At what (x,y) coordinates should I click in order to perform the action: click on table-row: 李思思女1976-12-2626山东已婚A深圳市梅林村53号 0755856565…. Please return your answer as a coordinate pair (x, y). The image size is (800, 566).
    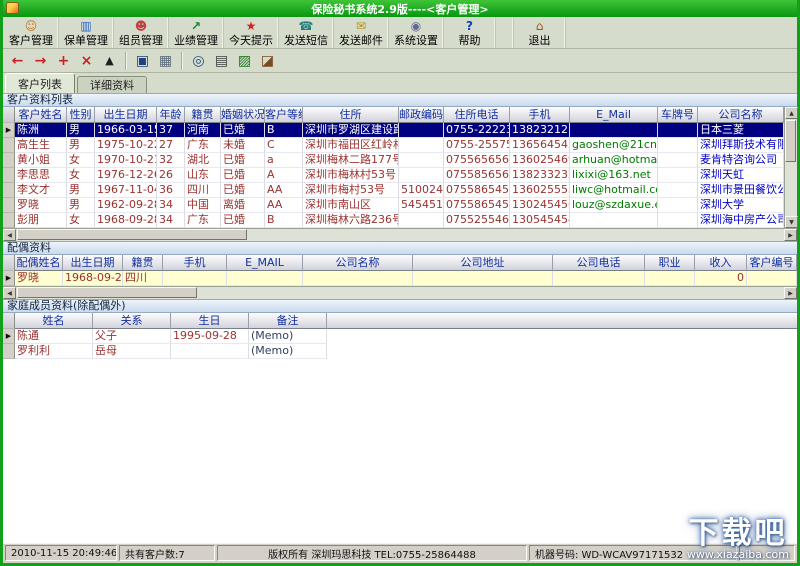
    Looking at the image, I should click on (393, 175).